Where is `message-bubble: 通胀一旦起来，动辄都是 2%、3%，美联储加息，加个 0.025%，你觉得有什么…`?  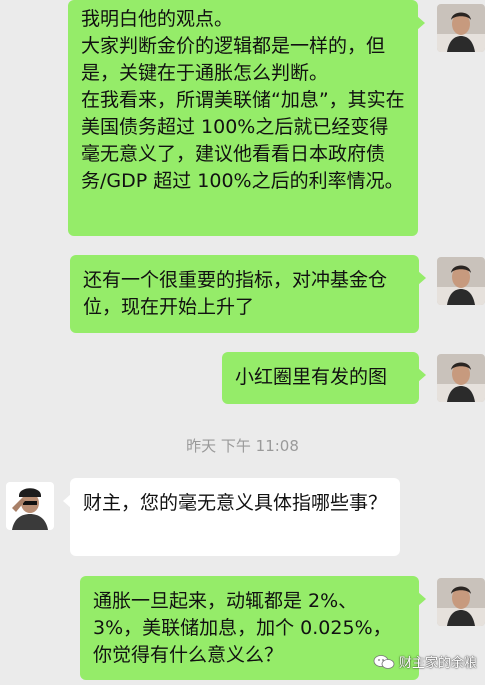
message-bubble: 通胀一旦起来，动辄都是 2%、3%，美联储加息，加个 0.025%，你觉得有什么… is located at coordinates (253, 628).